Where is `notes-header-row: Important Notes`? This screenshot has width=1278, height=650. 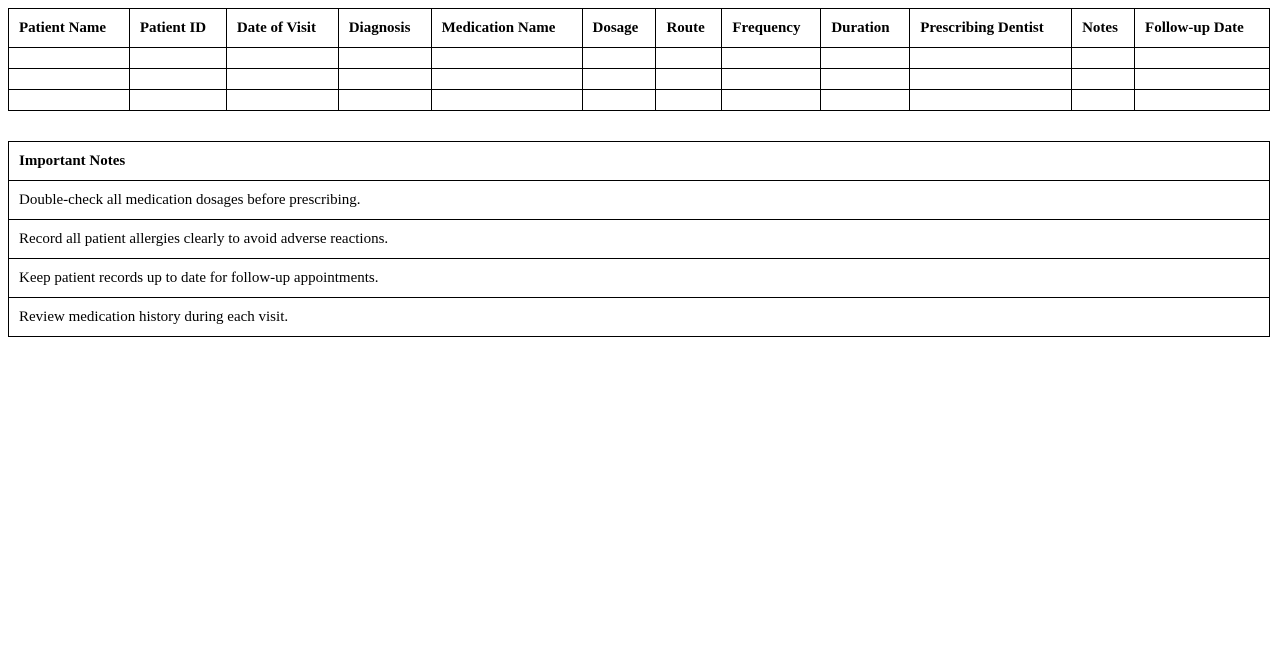
notes-header-row: Important Notes is located at coordinates (639, 161).